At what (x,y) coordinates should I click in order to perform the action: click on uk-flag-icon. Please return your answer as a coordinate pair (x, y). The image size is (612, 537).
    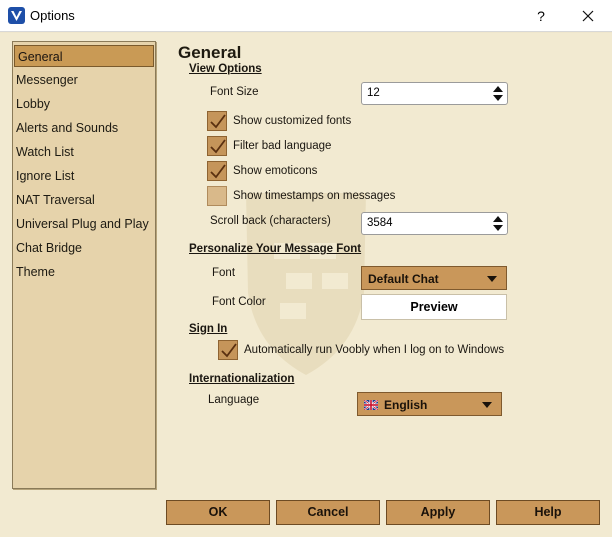
    Looking at the image, I should click on (371, 405).